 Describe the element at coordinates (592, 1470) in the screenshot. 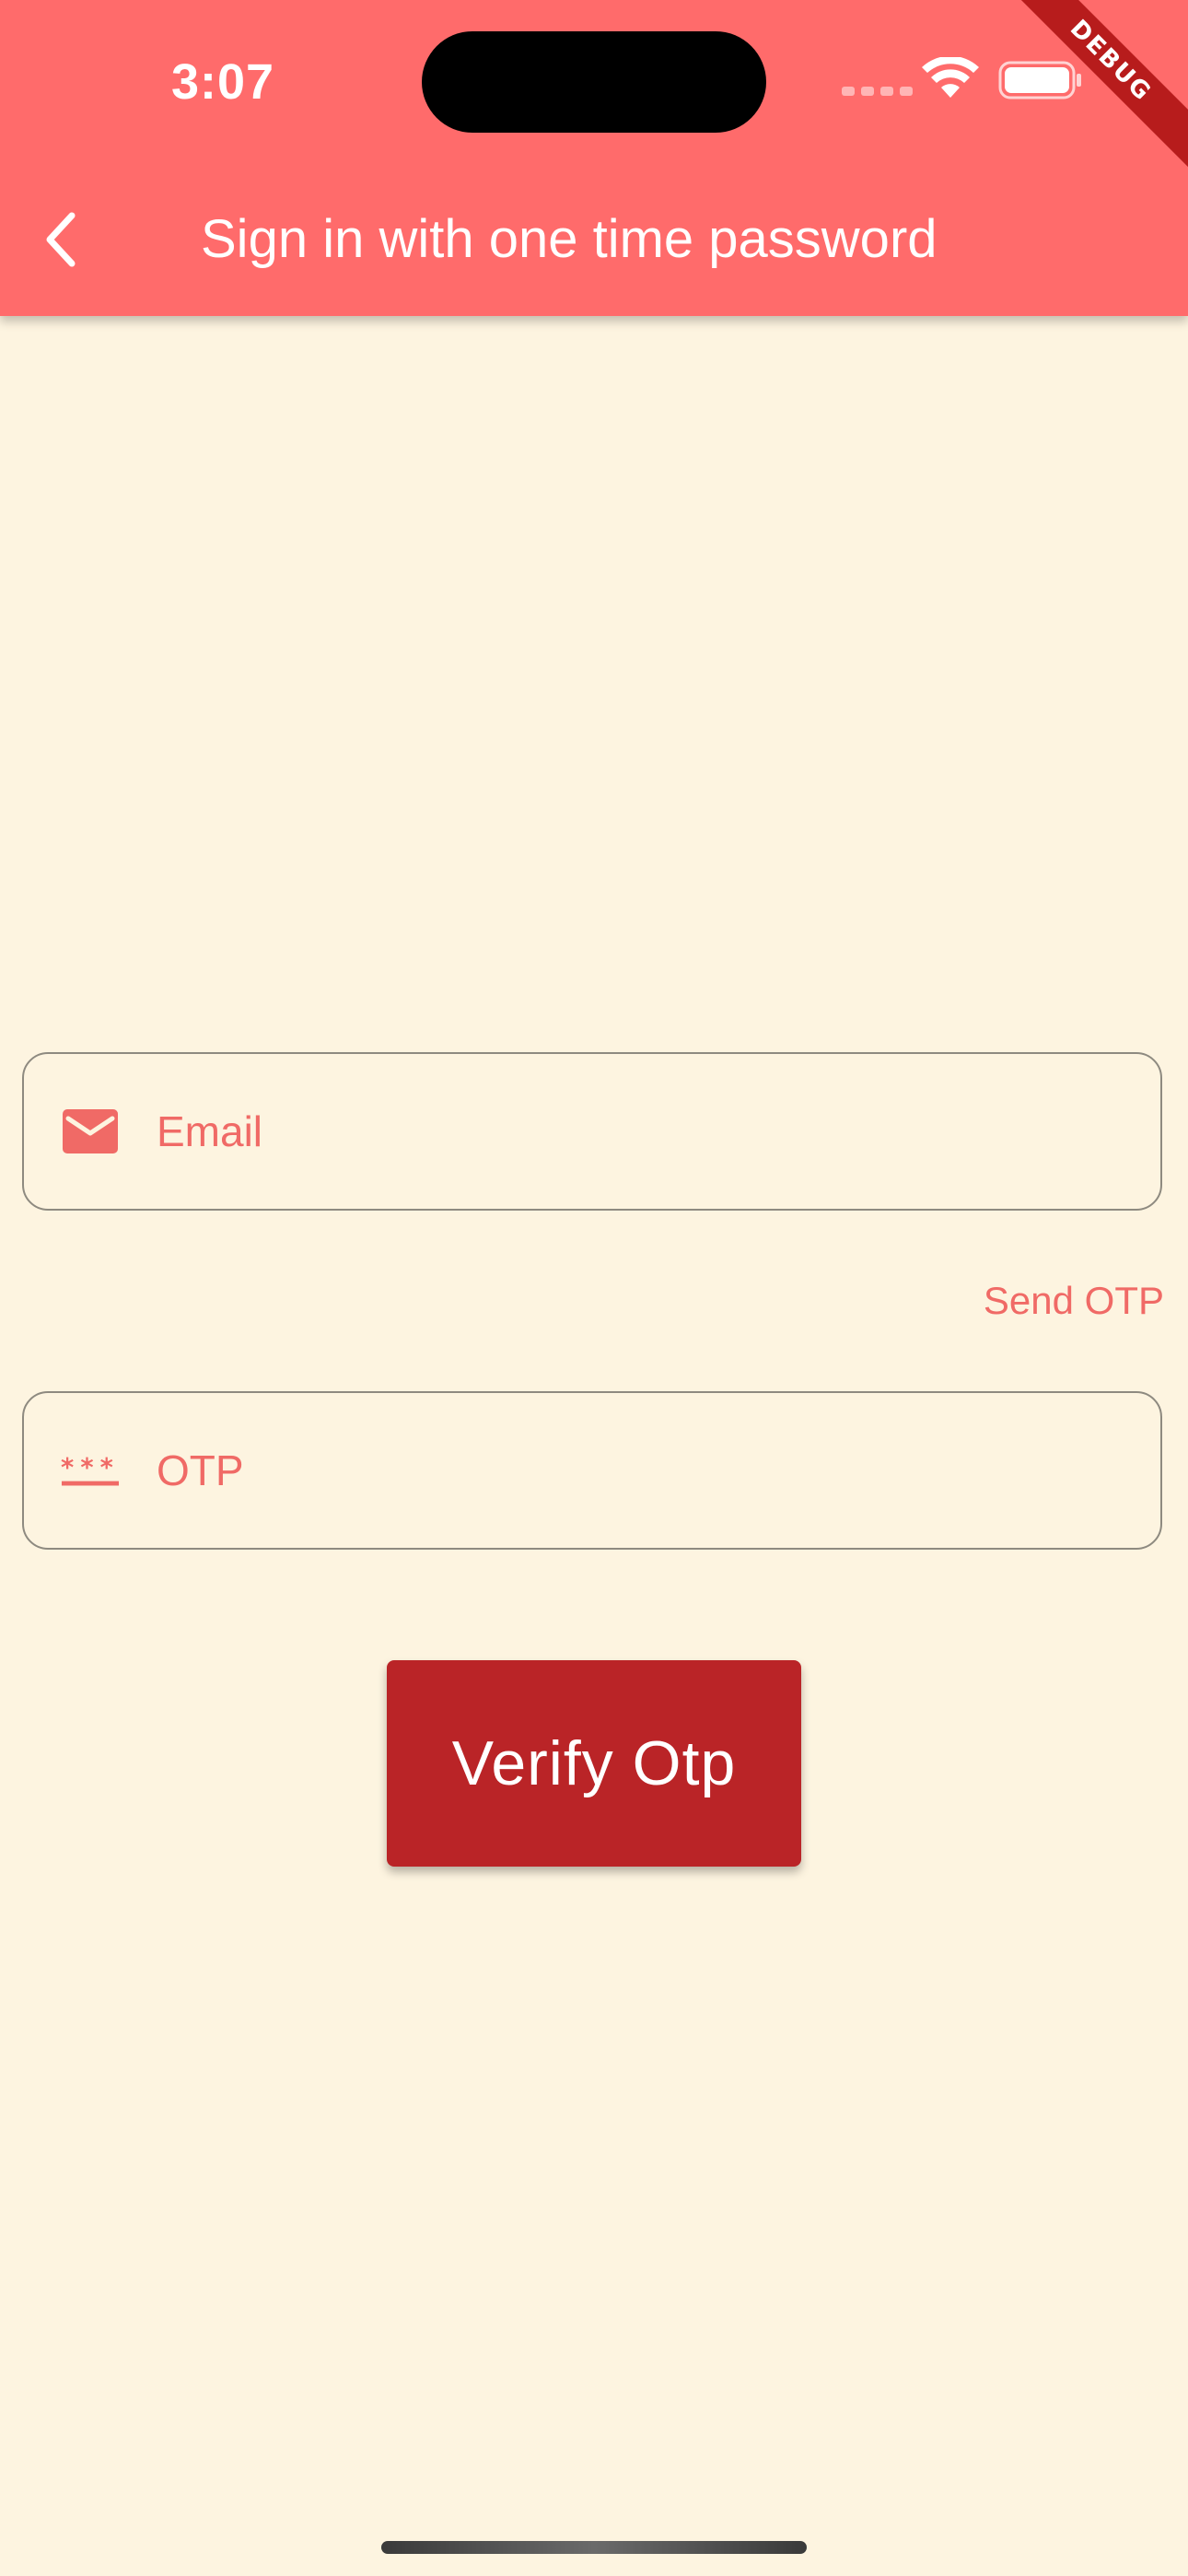

I see `otp-field: * * * OTP` at that location.